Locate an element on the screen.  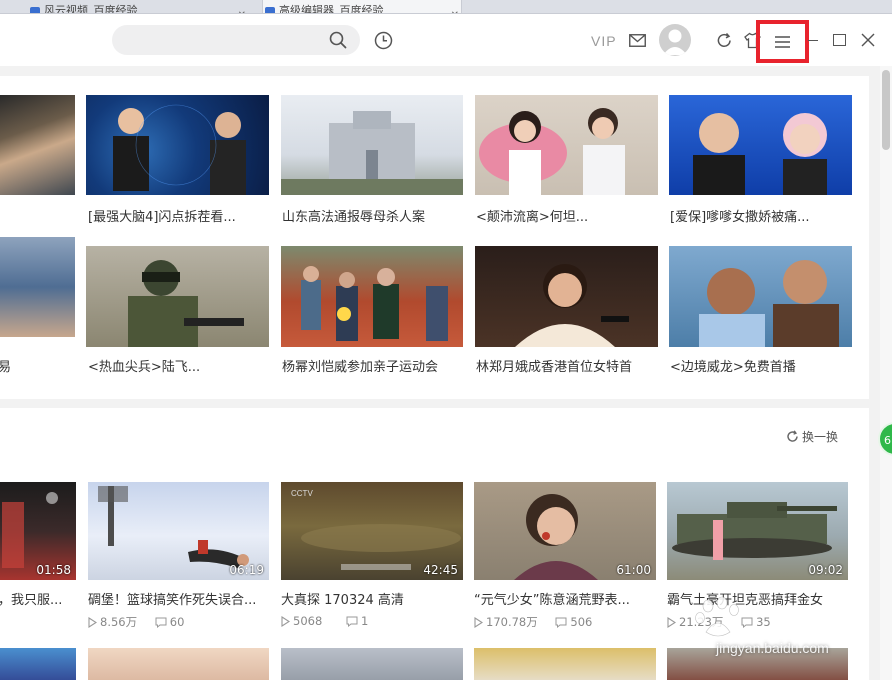
video-stats: 8.56万 60 is located at coordinates (136, 622).